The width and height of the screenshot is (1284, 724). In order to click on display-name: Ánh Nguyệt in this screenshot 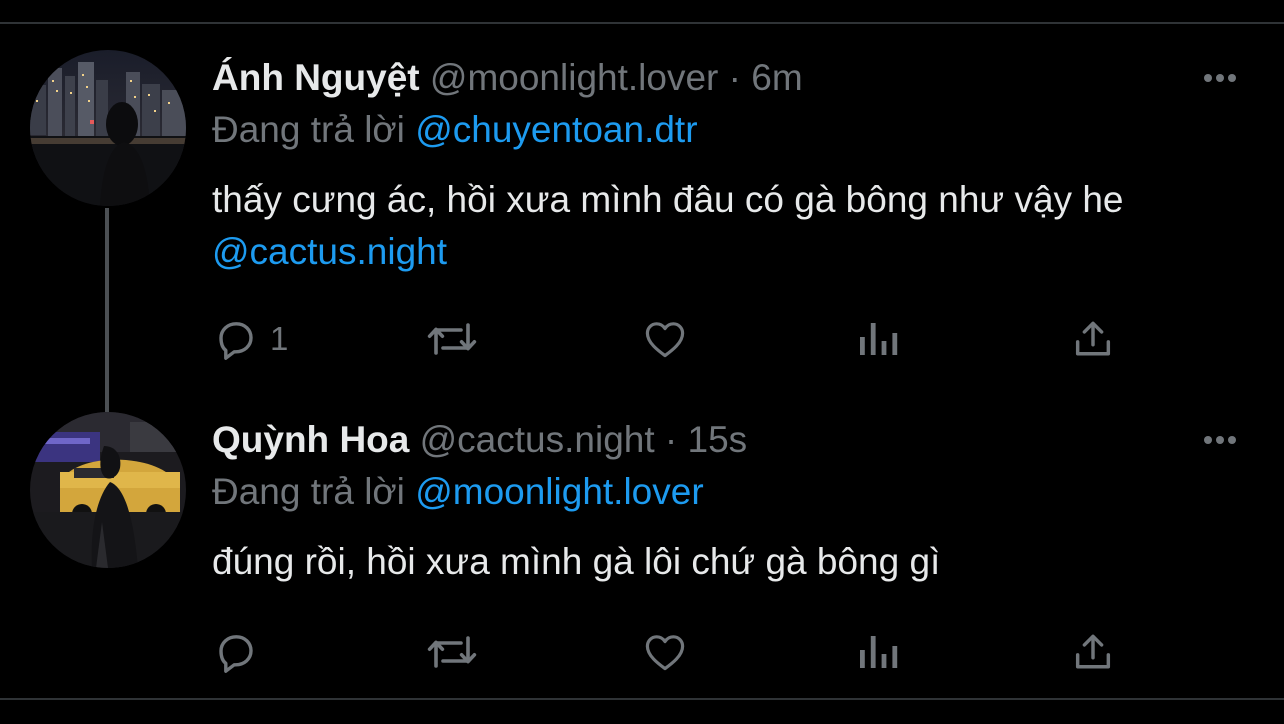, I will do `click(316, 77)`.